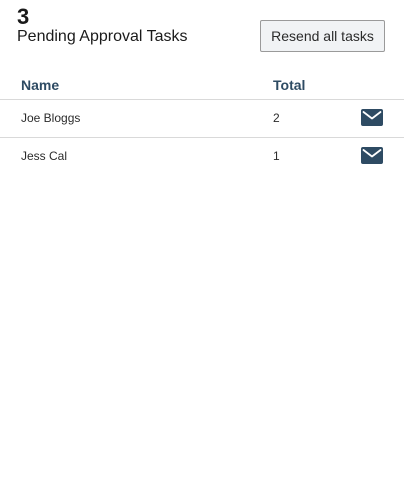 The height and width of the screenshot is (488, 404). I want to click on row-name: Jess Cal, so click(44, 156).